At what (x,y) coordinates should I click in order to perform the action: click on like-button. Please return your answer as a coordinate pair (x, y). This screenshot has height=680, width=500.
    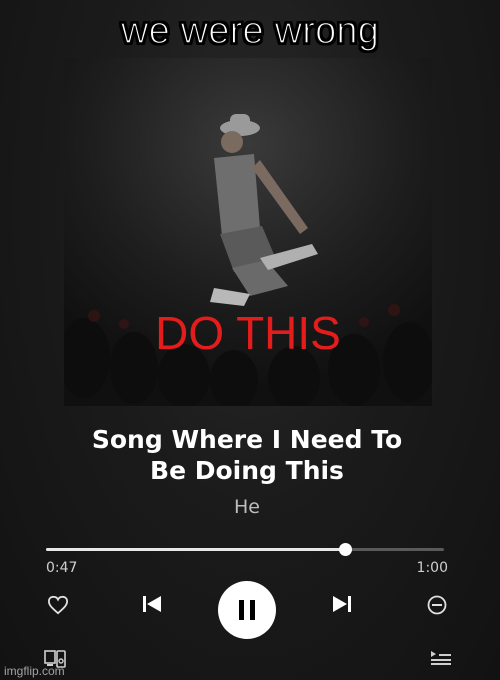
    Looking at the image, I should click on (58, 605).